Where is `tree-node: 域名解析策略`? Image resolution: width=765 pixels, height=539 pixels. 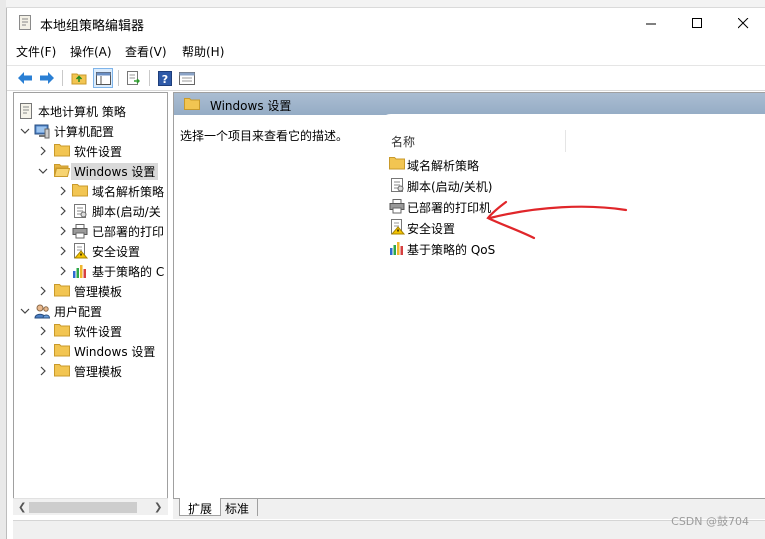 tree-node: 域名解析策略 is located at coordinates (90, 191).